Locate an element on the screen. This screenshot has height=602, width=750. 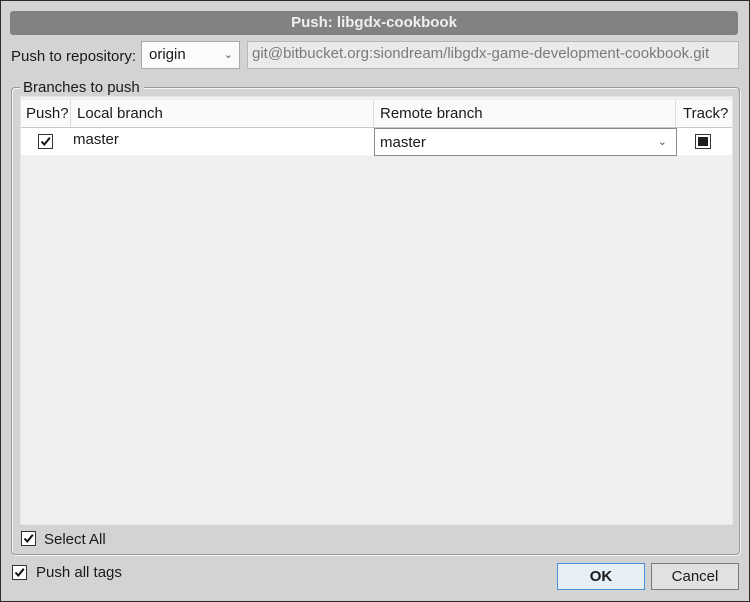
remote-branch-value: master is located at coordinates (403, 142).